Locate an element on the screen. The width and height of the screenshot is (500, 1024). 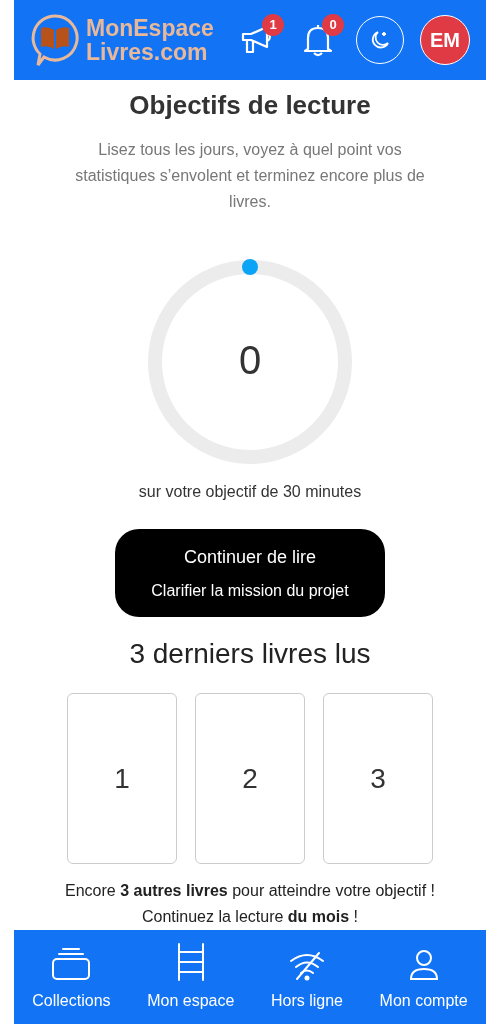
nav-item: Hors ligne is located at coordinates (306, 977).